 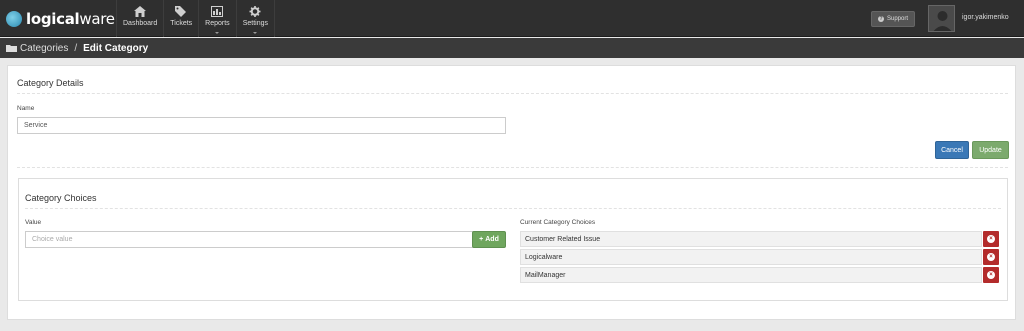 What do you see at coordinates (897, 19) in the screenshot?
I see `support-label: Support` at bounding box center [897, 19].